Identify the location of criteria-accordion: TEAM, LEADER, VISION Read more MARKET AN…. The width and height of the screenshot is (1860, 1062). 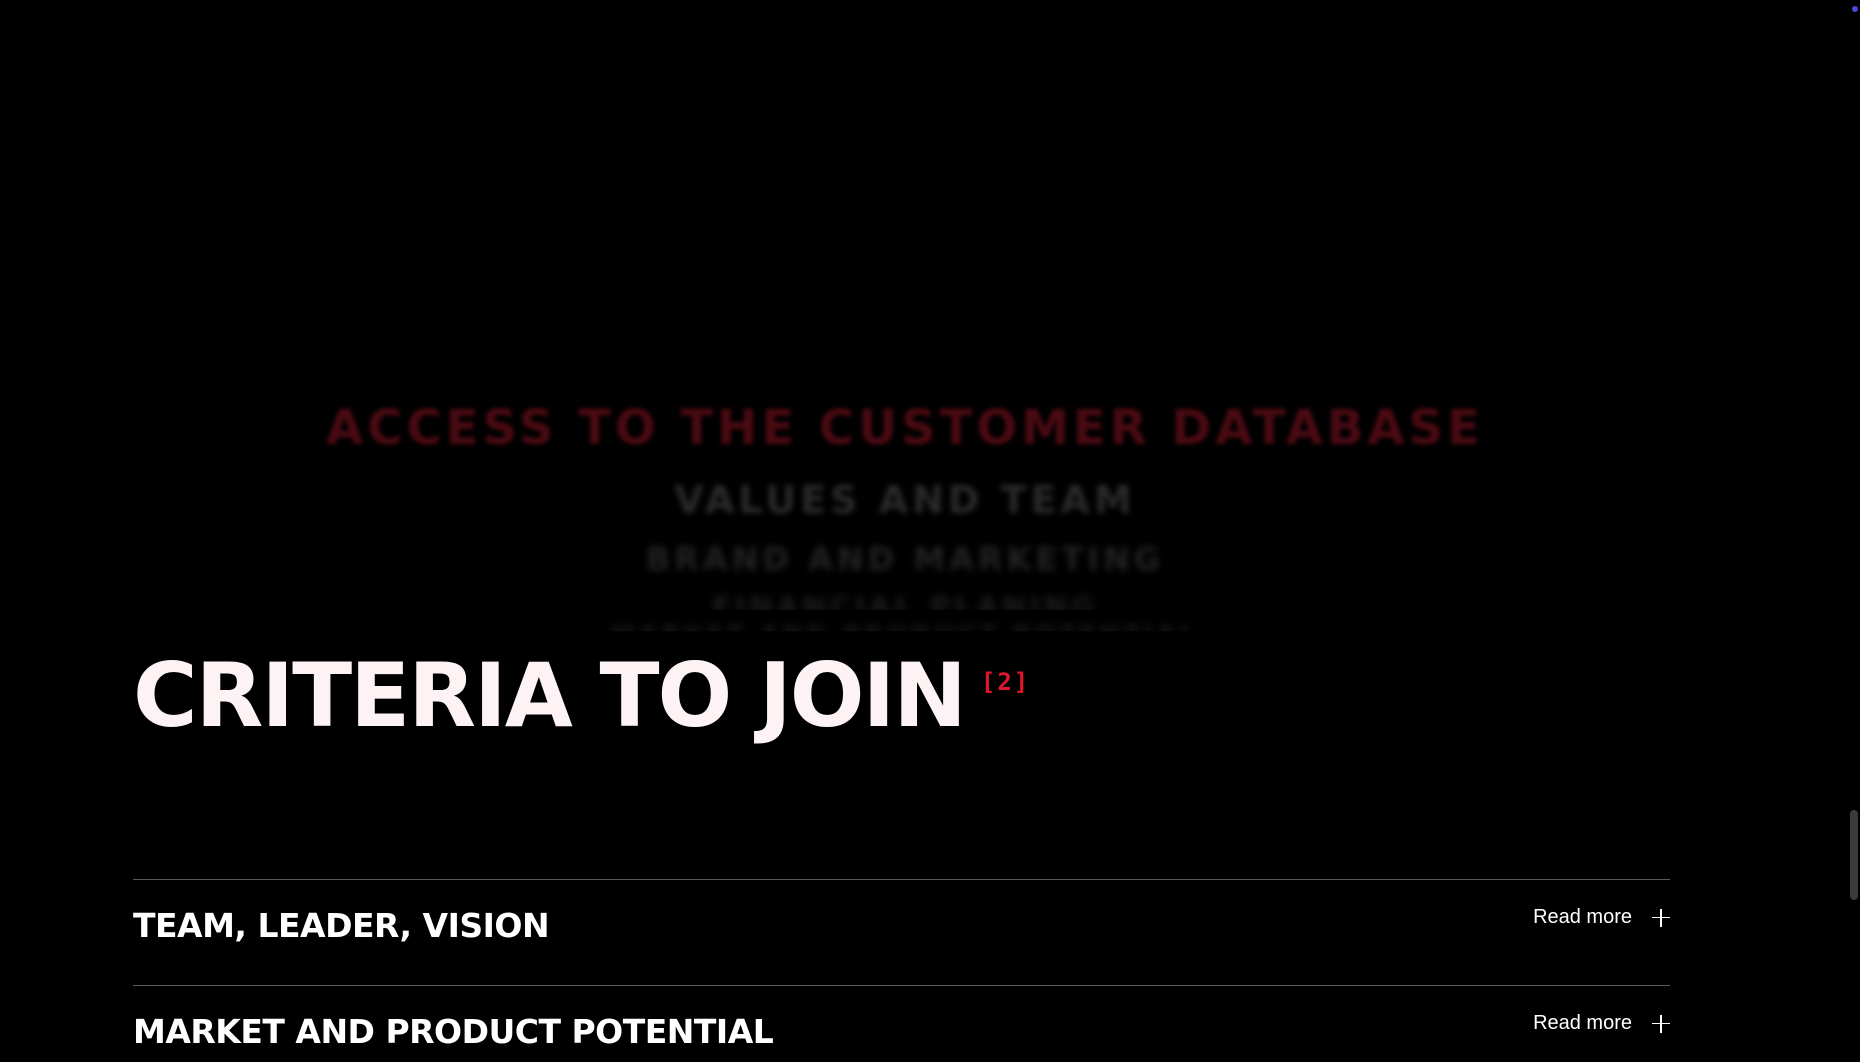
(901, 970).